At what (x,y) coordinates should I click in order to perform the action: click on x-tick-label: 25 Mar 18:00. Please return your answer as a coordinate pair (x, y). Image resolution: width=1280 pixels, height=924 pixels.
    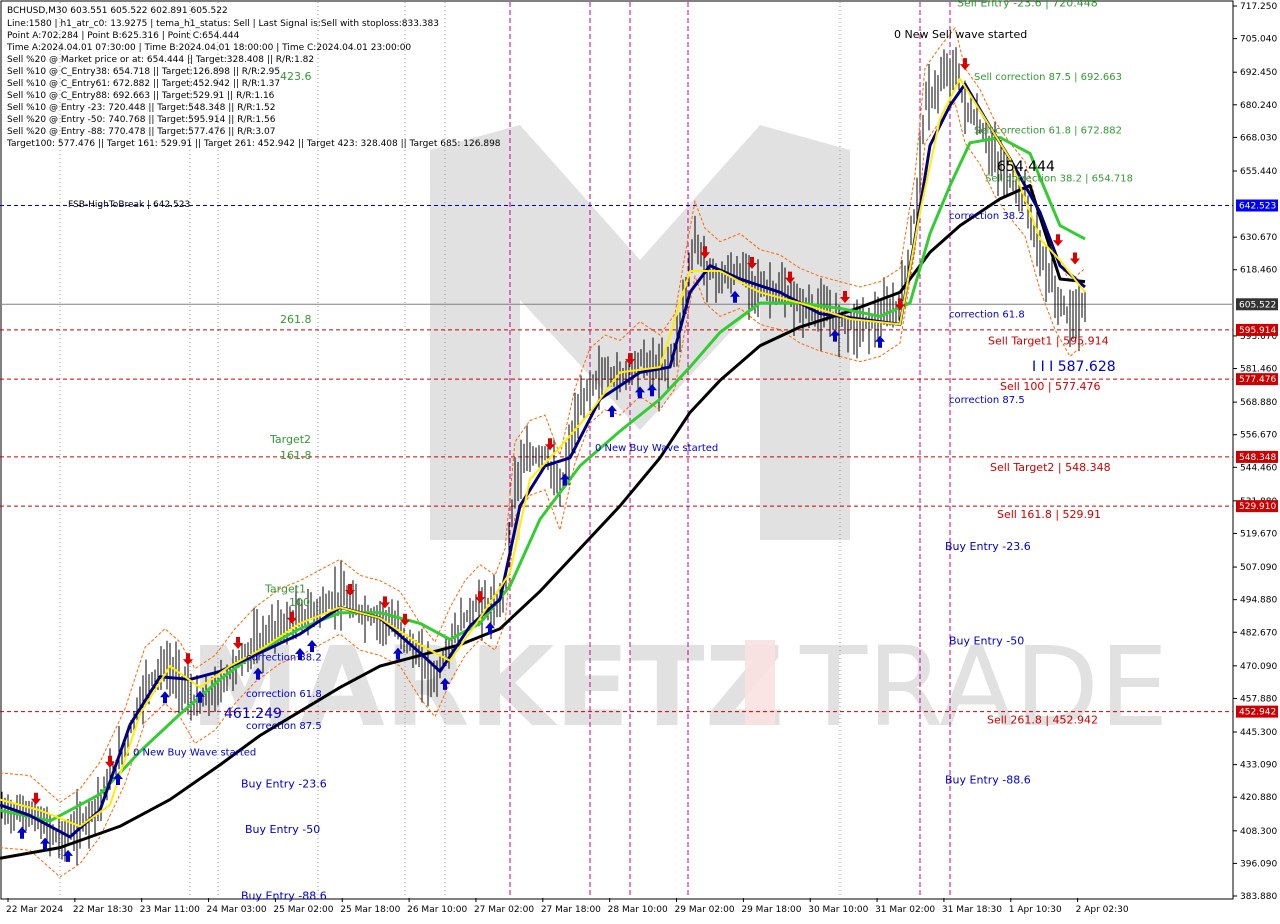
    Looking at the image, I should click on (370, 910).